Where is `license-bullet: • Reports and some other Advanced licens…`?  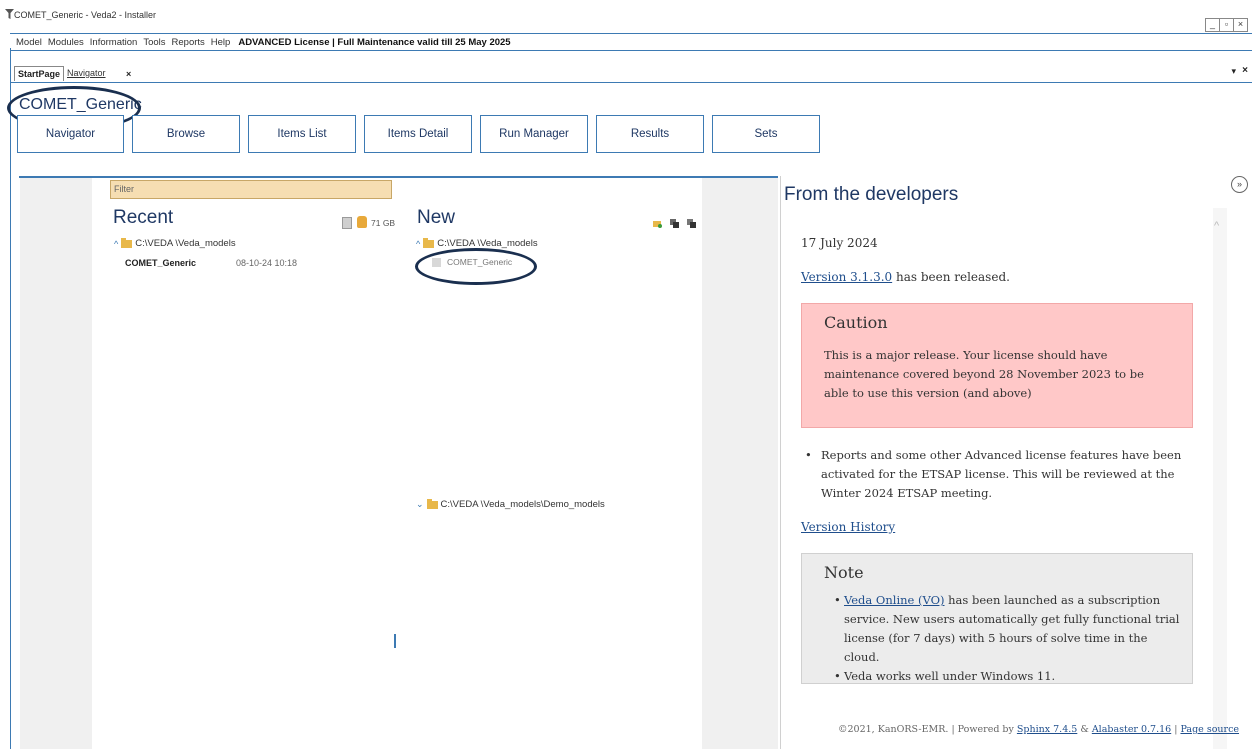 license-bullet: • Reports and some other Advanced licens… is located at coordinates (1005, 474).